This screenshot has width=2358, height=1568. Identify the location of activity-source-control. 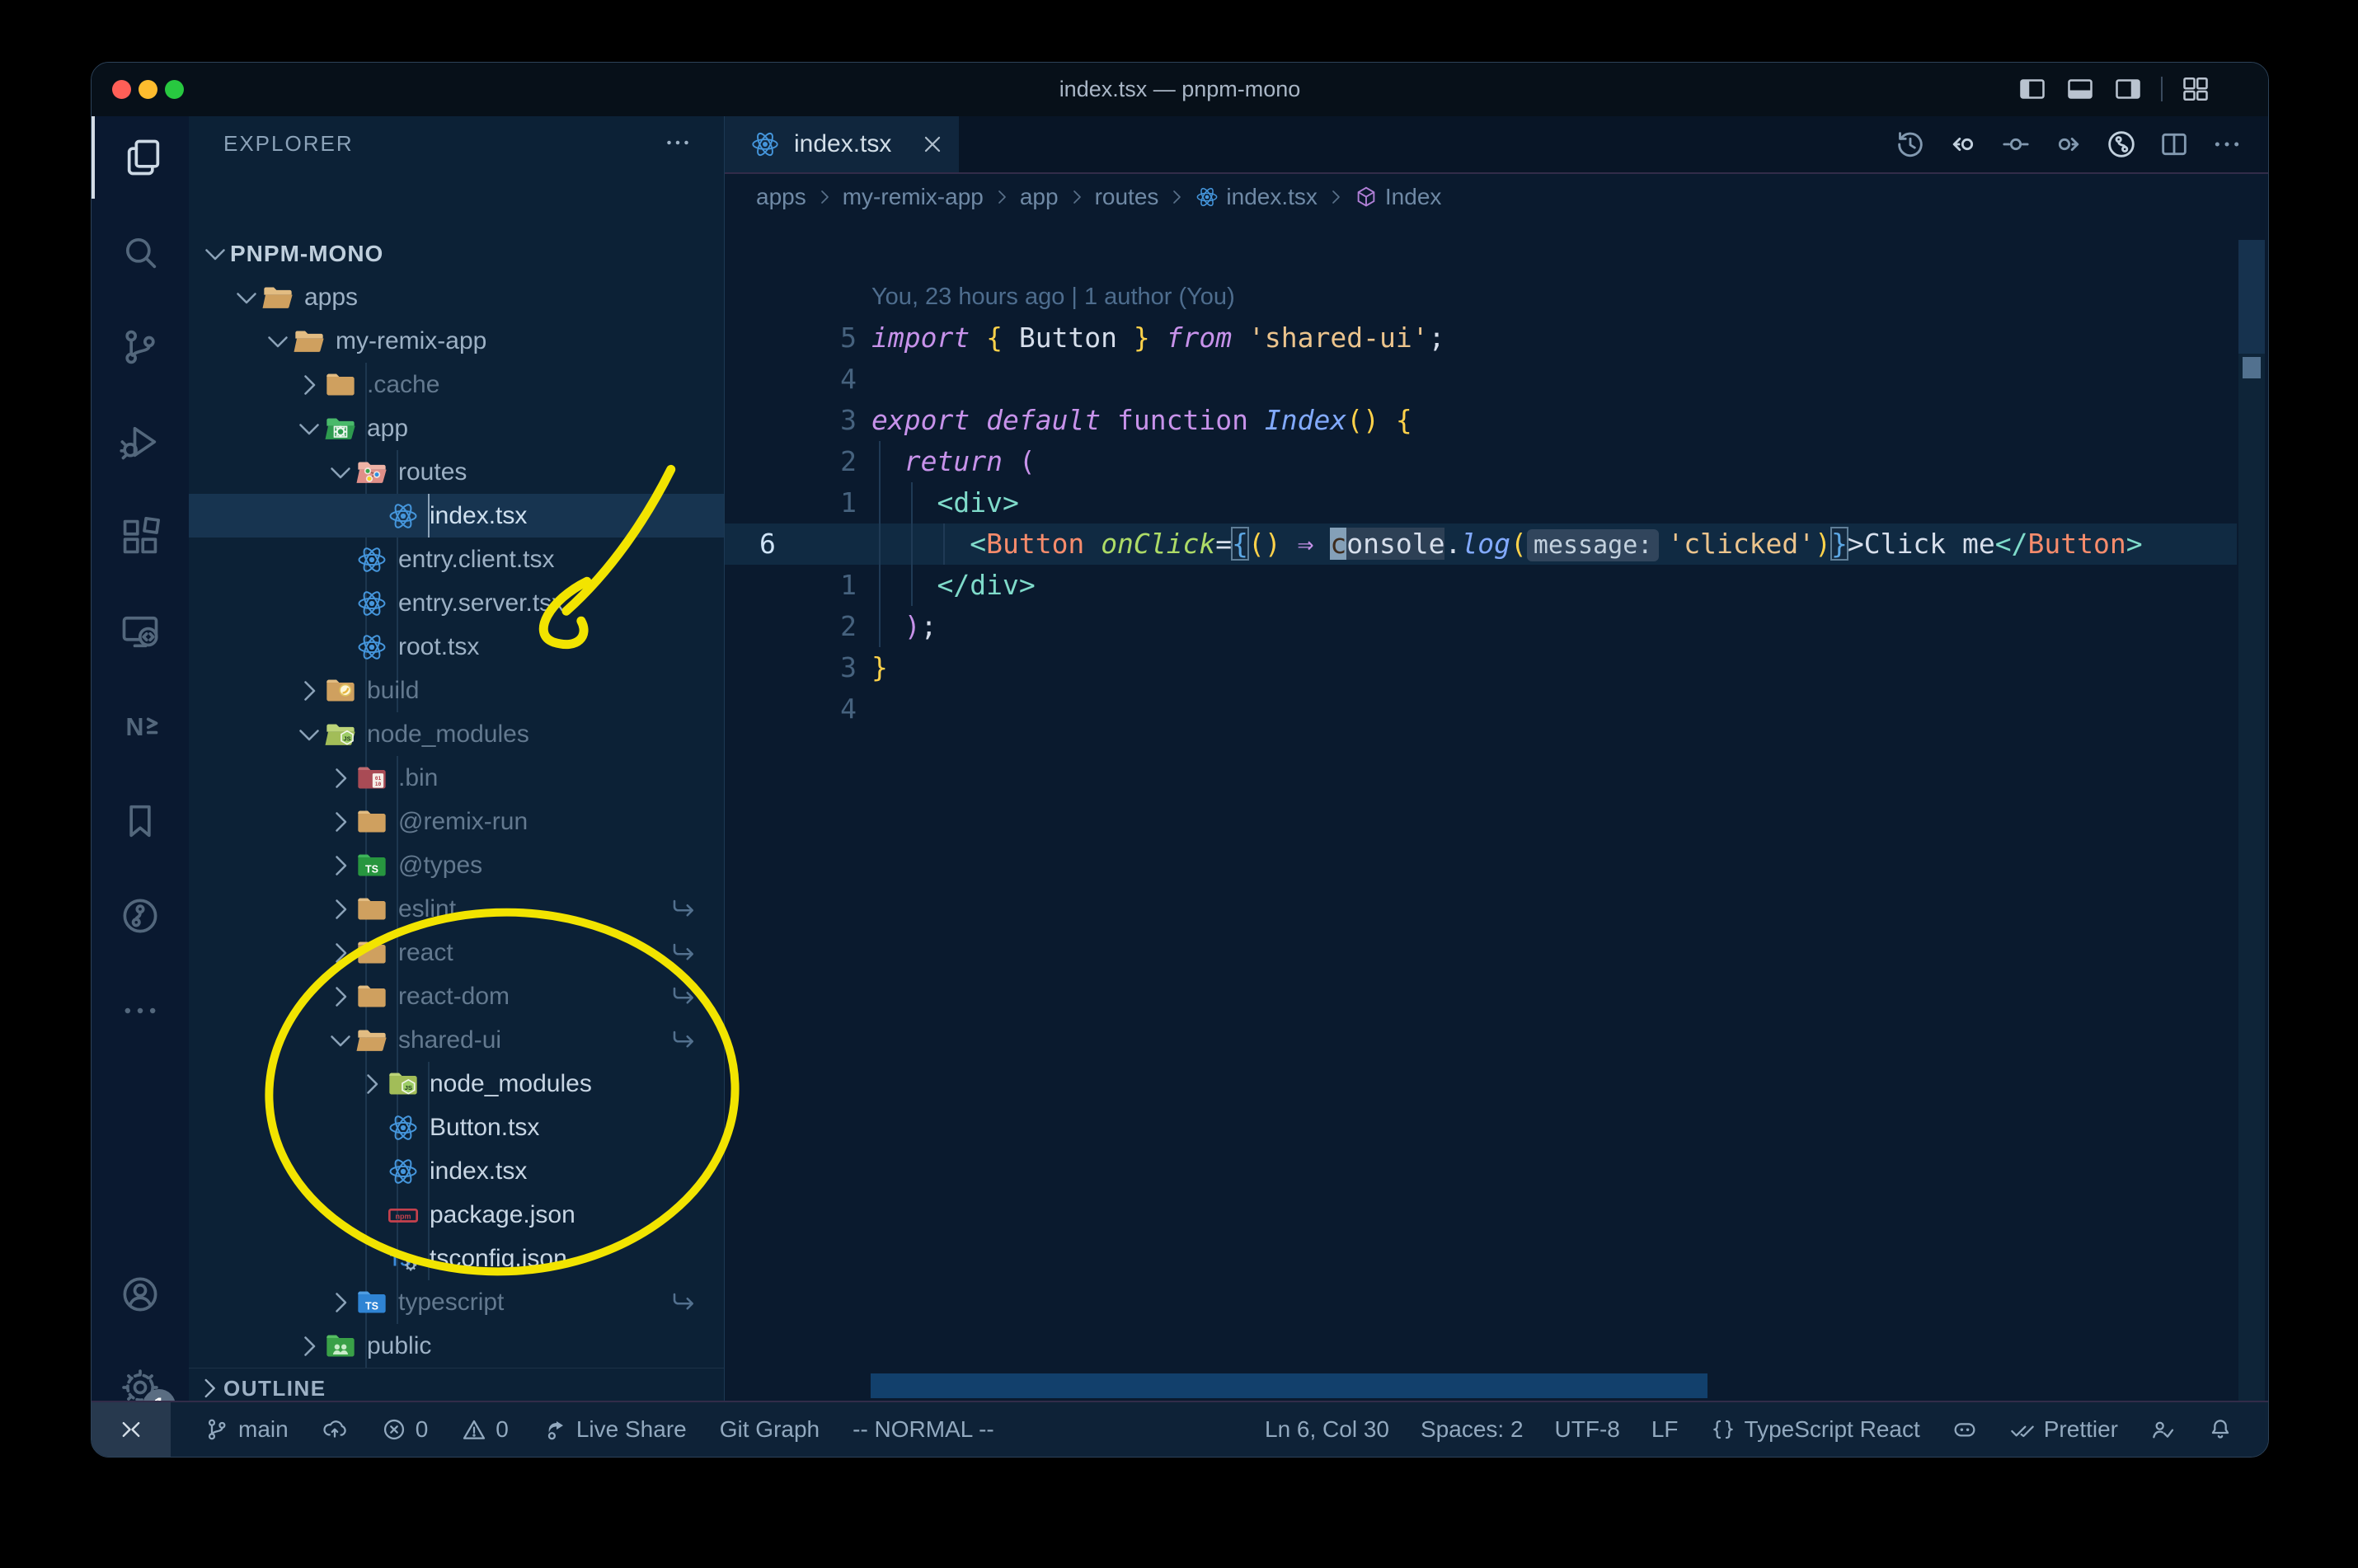
(141, 347).